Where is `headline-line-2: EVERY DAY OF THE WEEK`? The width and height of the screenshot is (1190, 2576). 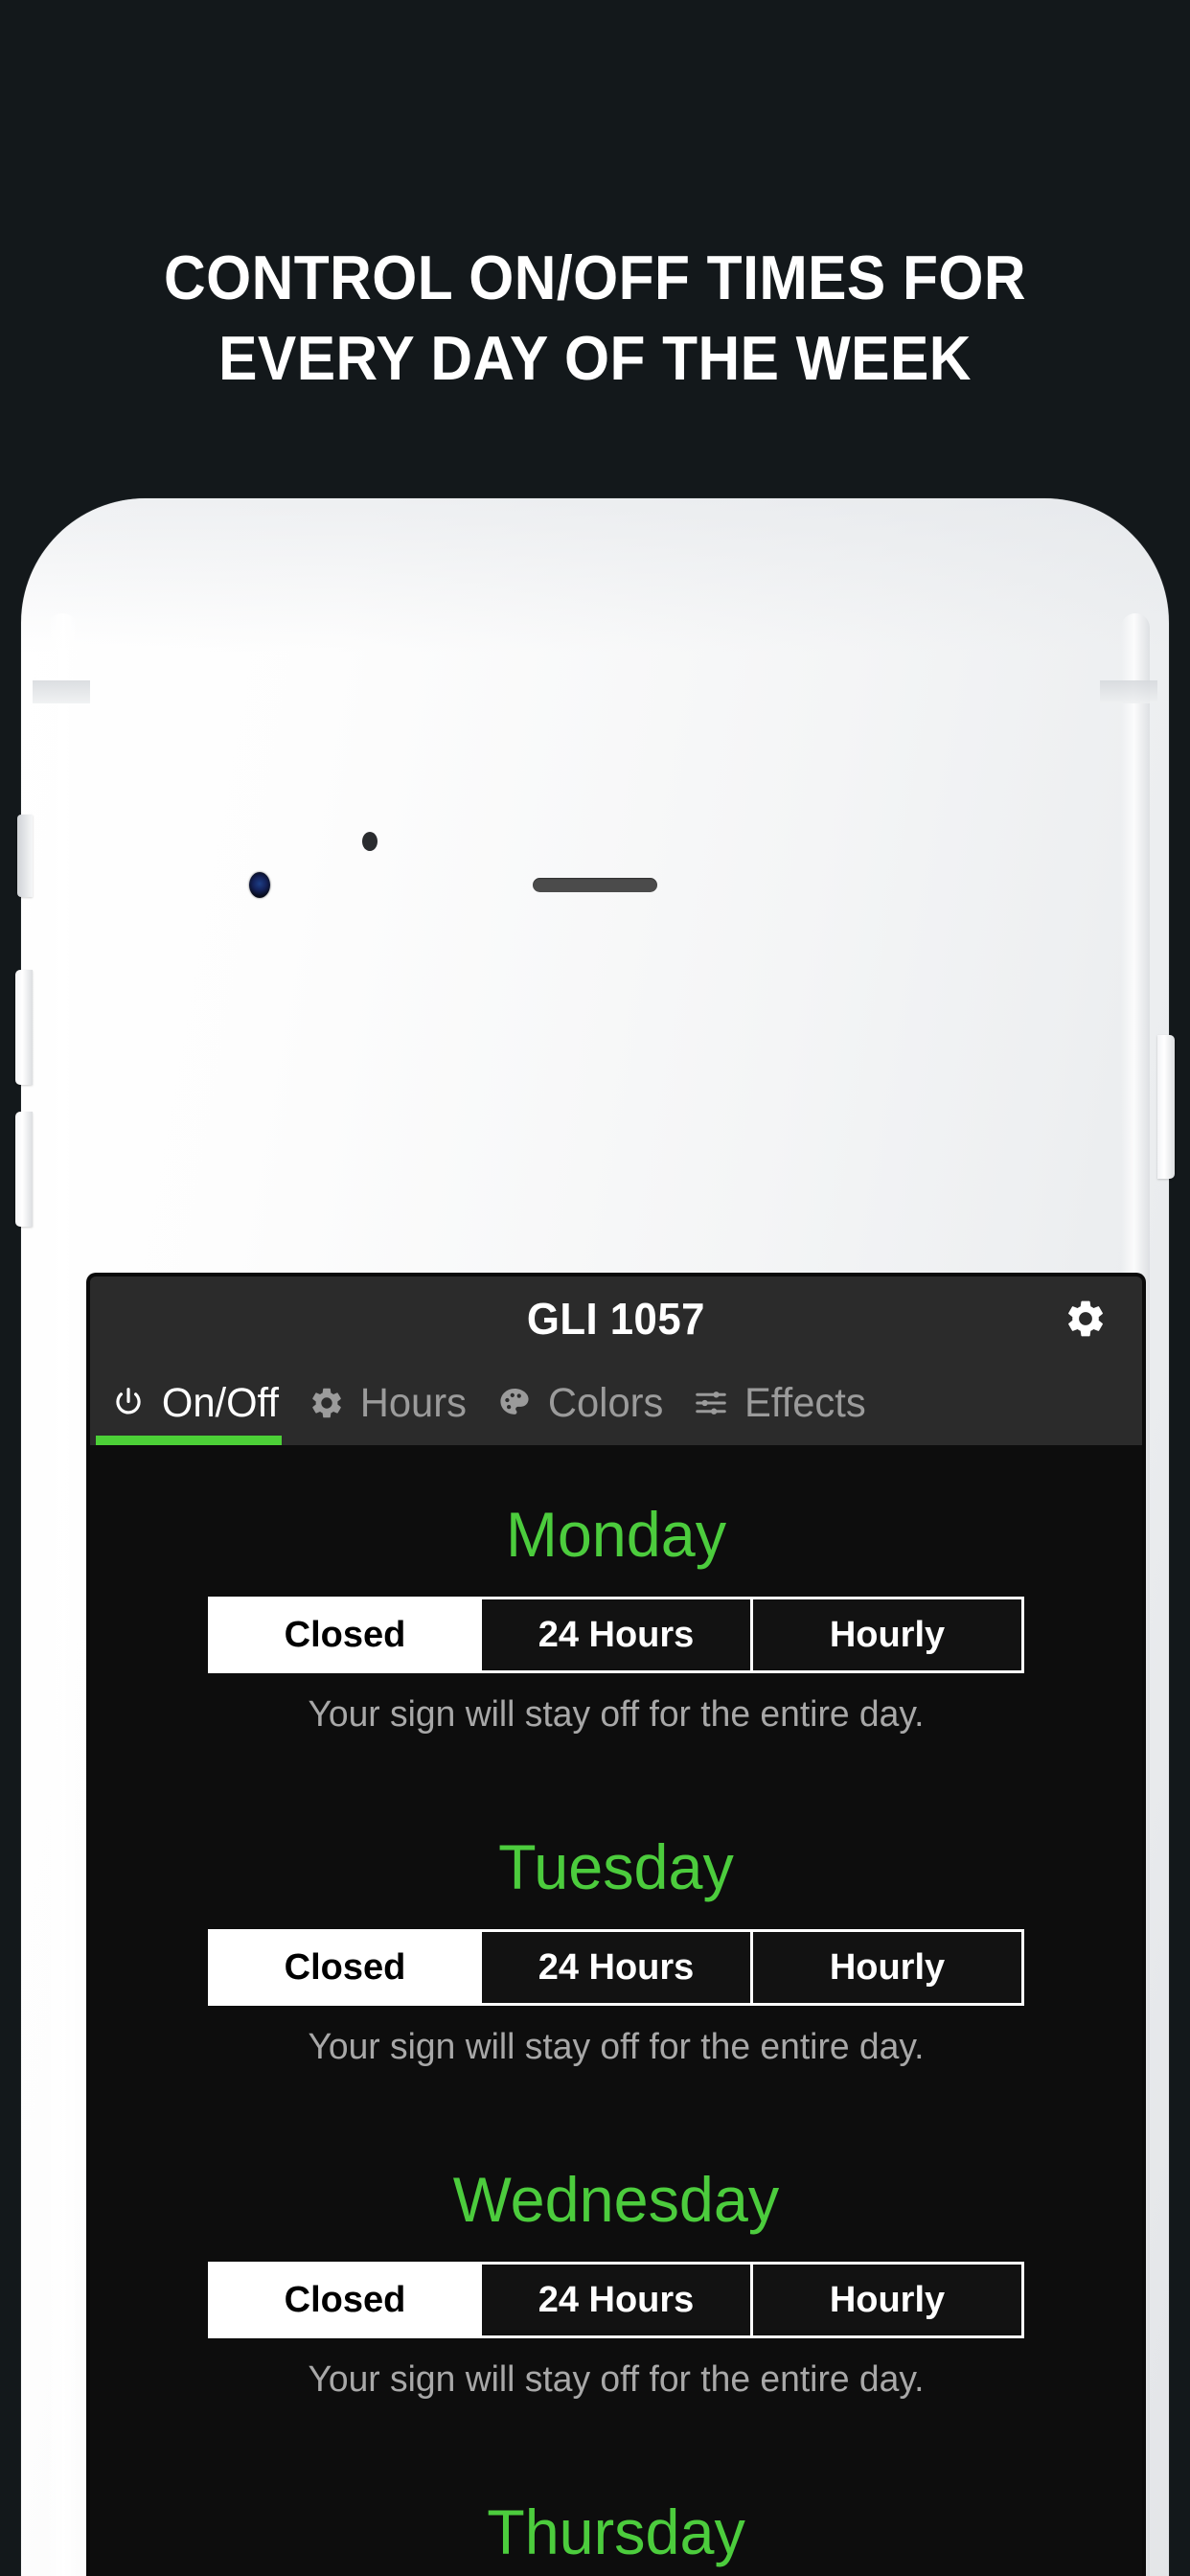
headline-line-2: EVERY DAY OF THE WEEK is located at coordinates (595, 358).